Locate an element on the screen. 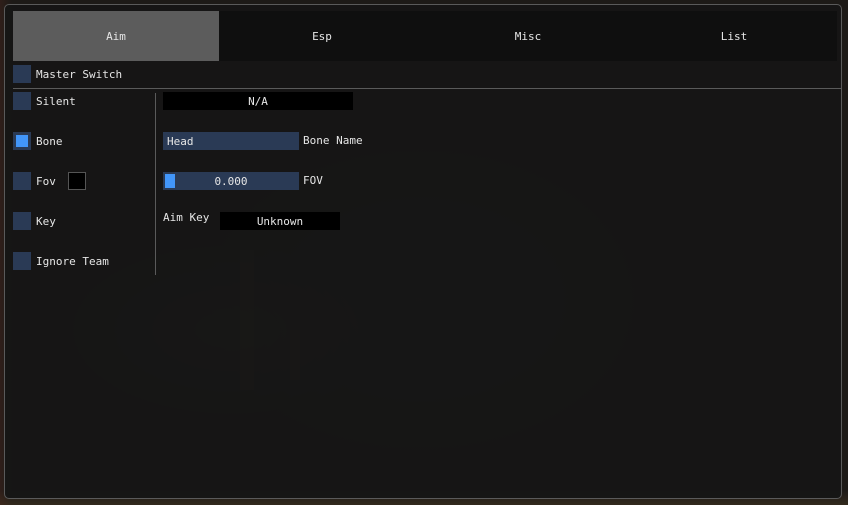 The width and height of the screenshot is (848, 505). tab-label: Esp is located at coordinates (322, 36).